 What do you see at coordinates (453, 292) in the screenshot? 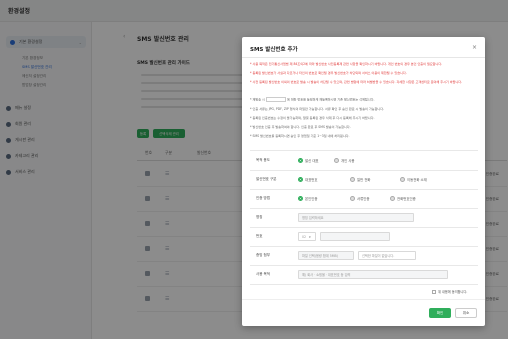
I see `agree-label: 위 내용에 동의합니다.` at bounding box center [453, 292].